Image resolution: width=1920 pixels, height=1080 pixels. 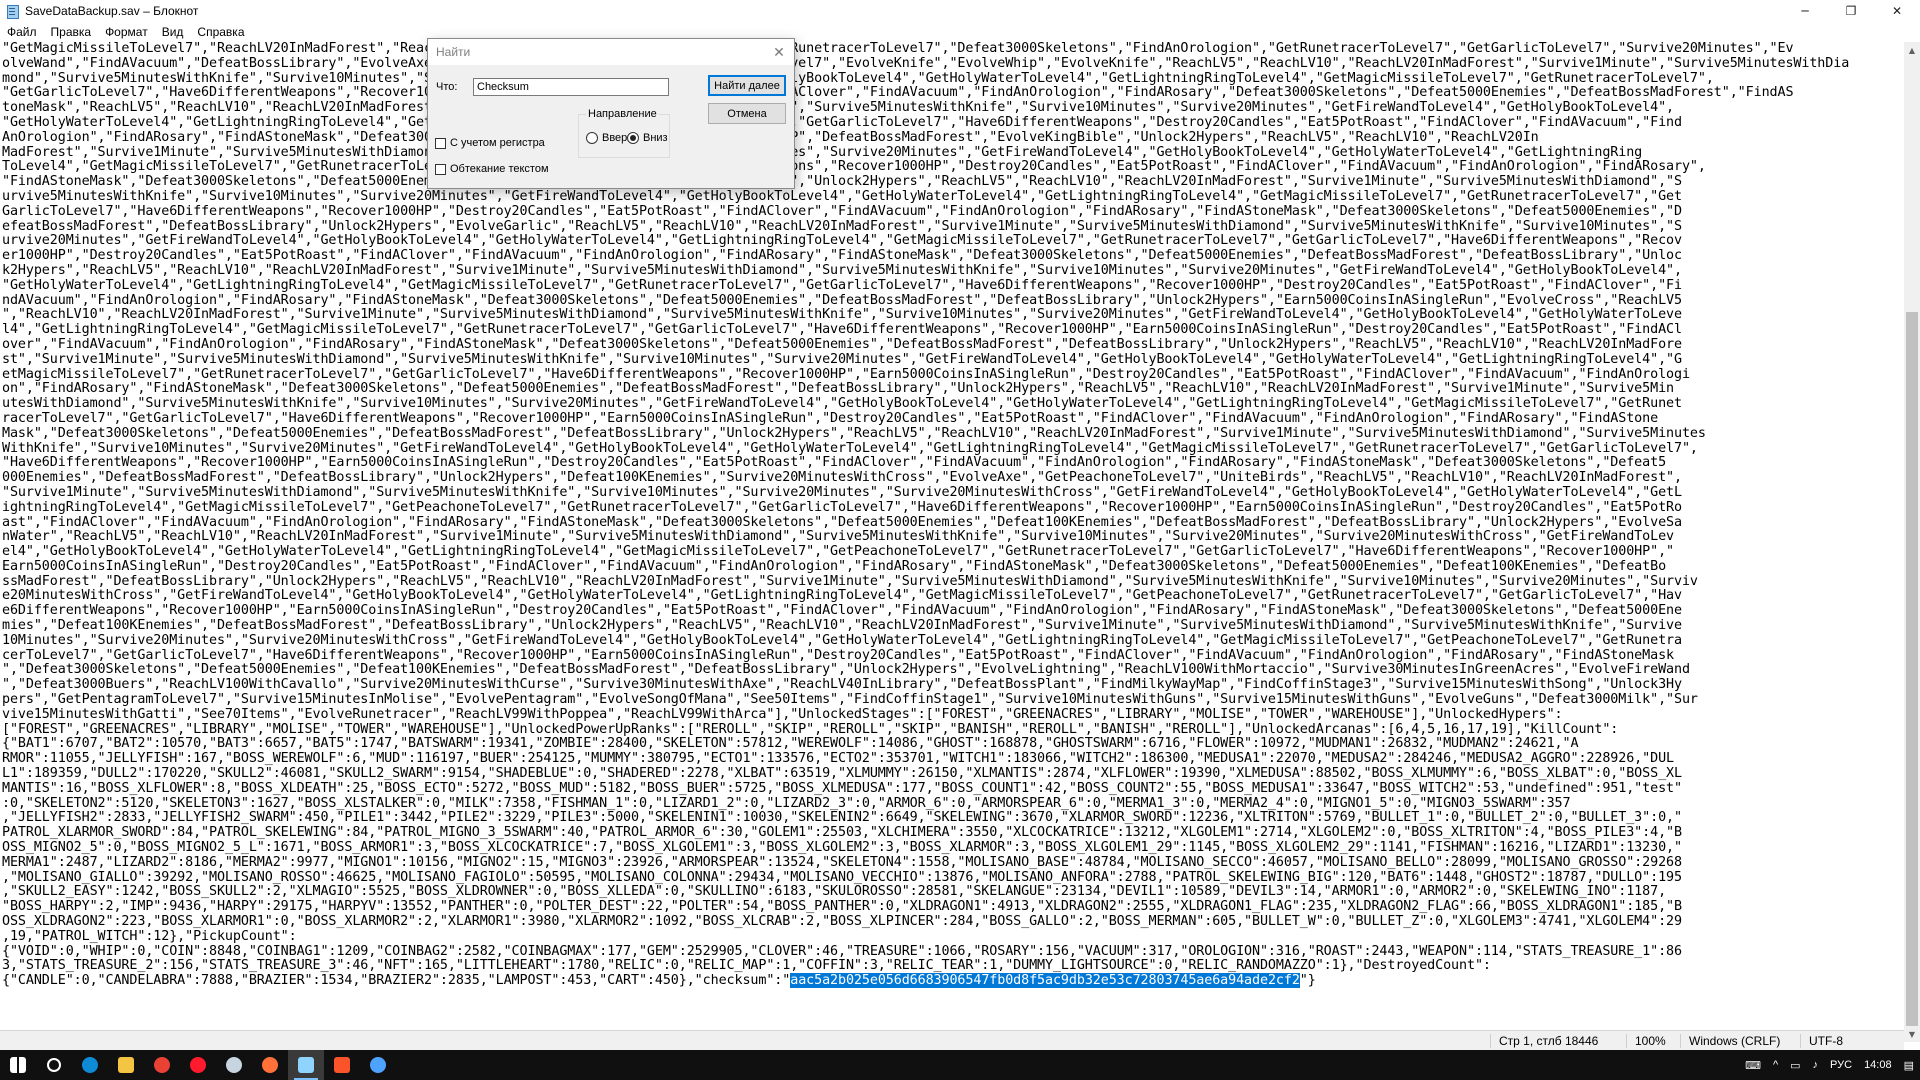 What do you see at coordinates (378, 1065) in the screenshot?
I see `app-icon` at bounding box center [378, 1065].